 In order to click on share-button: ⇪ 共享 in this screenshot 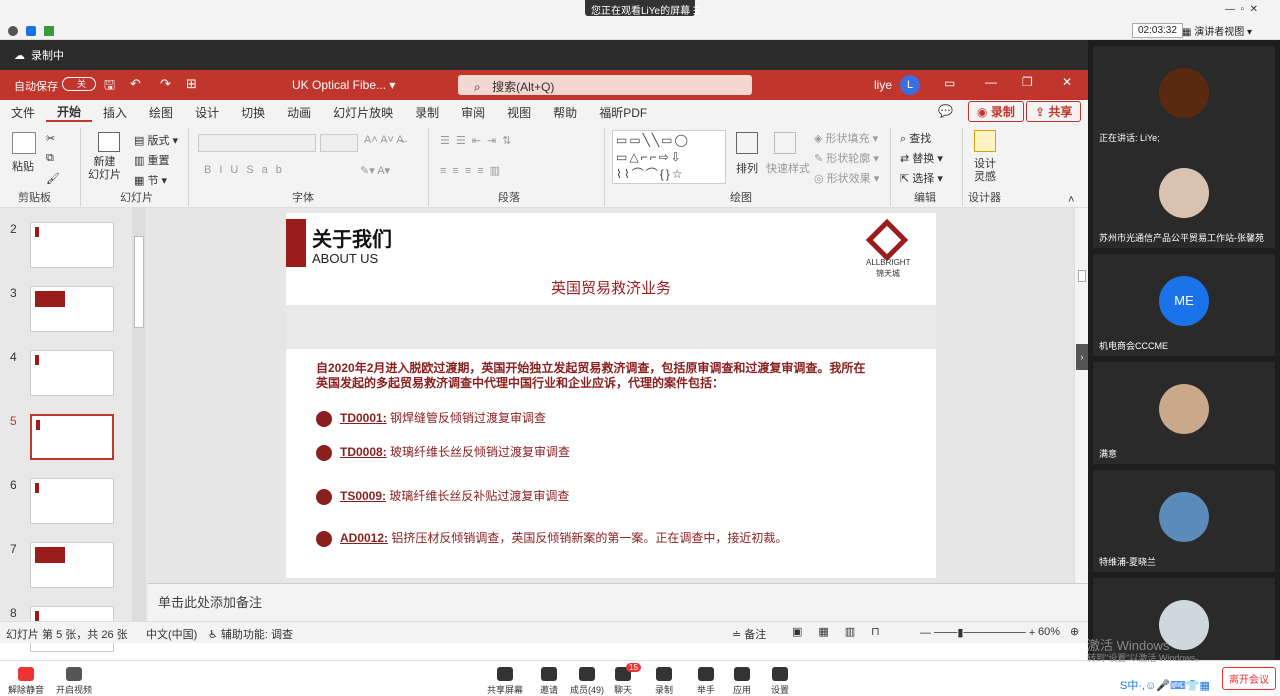, I will do `click(1054, 111)`.